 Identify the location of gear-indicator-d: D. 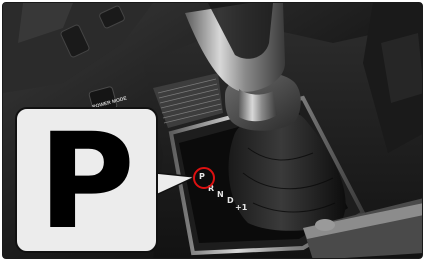
(230, 200).